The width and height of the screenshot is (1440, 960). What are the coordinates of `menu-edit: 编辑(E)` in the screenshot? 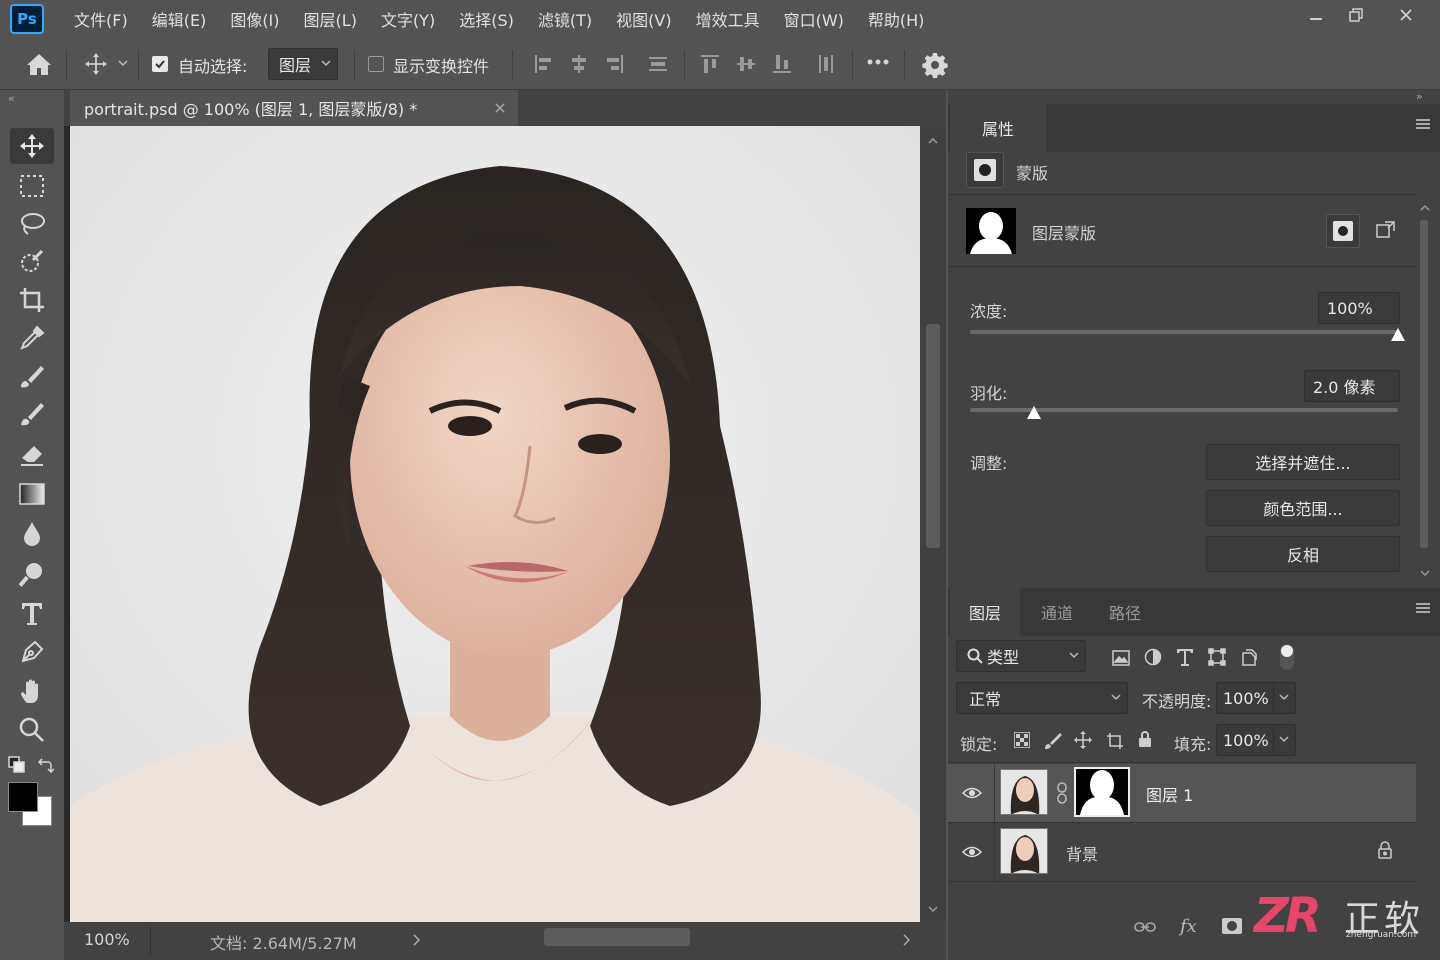 It's located at (179, 19).